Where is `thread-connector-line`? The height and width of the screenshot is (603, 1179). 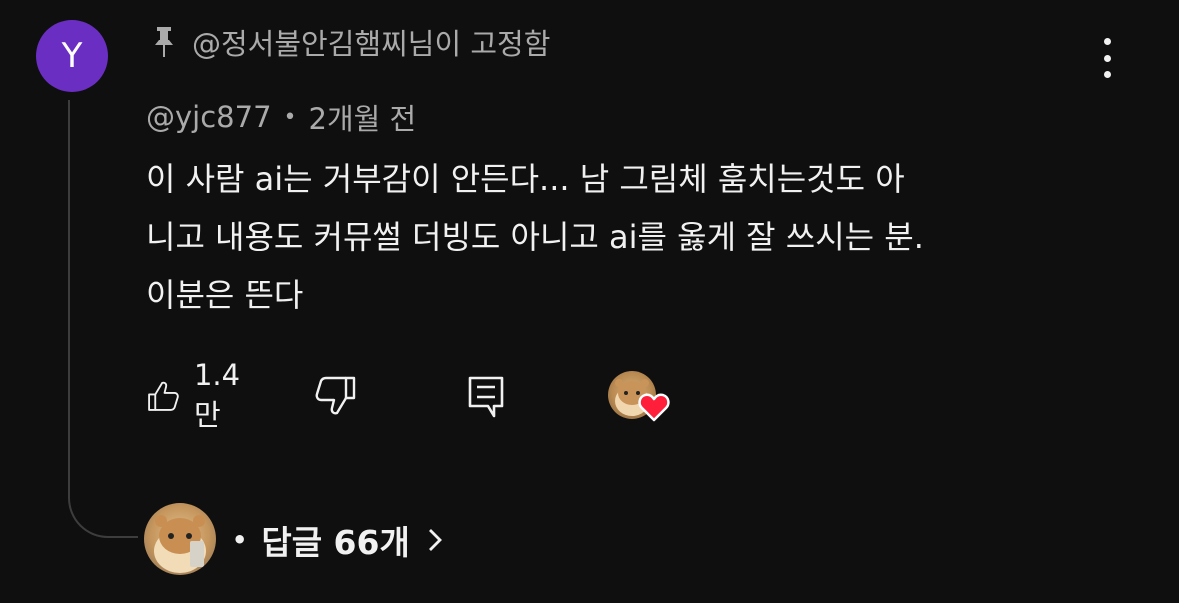 thread-connector-line is located at coordinates (103, 319).